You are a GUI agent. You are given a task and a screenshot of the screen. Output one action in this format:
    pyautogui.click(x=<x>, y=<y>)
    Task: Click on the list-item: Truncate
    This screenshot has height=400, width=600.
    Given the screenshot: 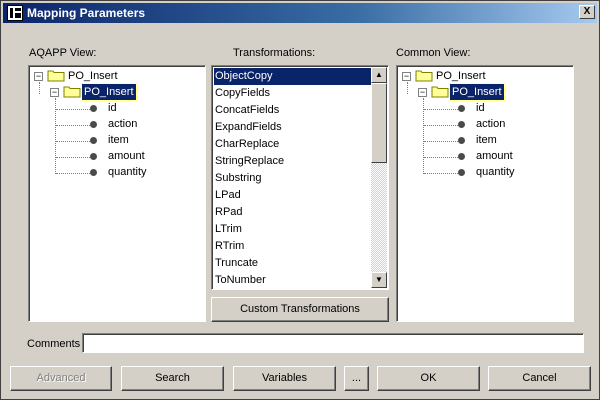 What is the action you would take?
    pyautogui.click(x=293, y=263)
    